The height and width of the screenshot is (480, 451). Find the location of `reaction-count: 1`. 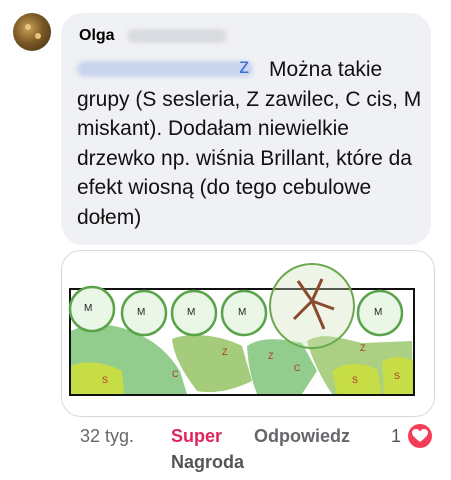

reaction-count: 1 is located at coordinates (396, 436).